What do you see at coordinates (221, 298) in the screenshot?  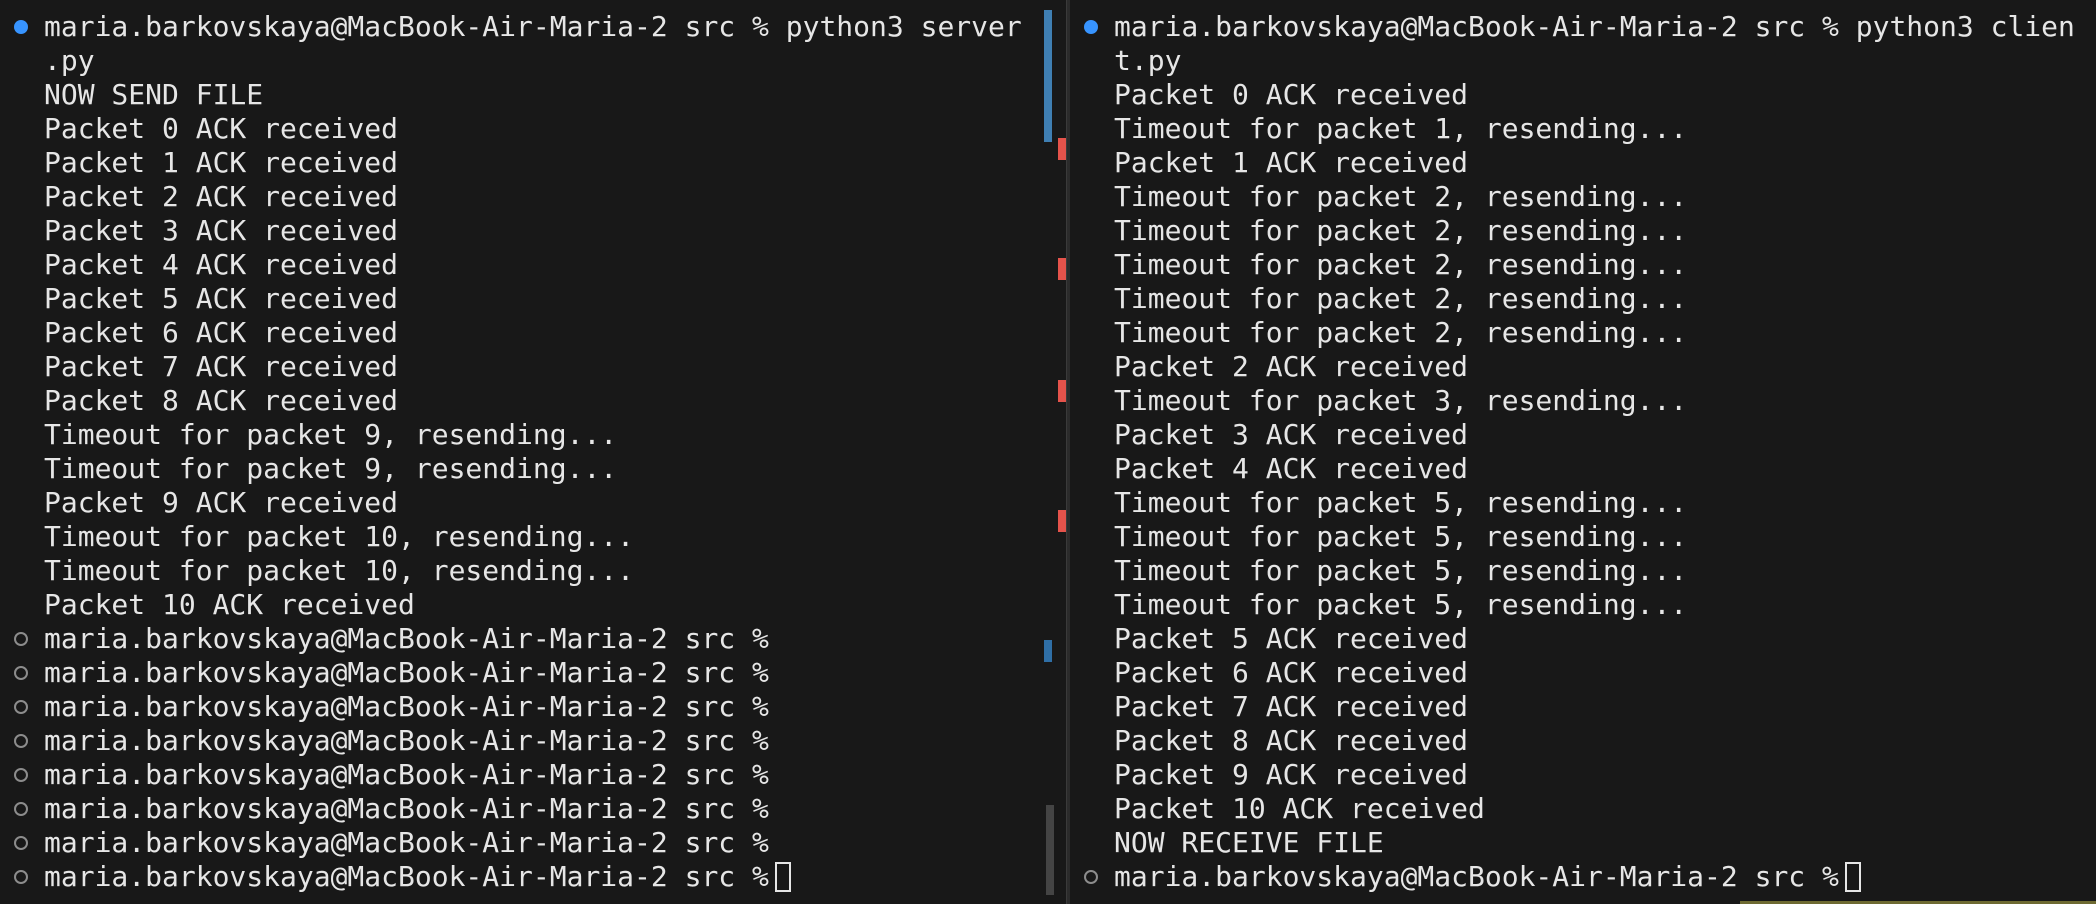 I see `terminal-line-text: Packet 5 ACK received` at bounding box center [221, 298].